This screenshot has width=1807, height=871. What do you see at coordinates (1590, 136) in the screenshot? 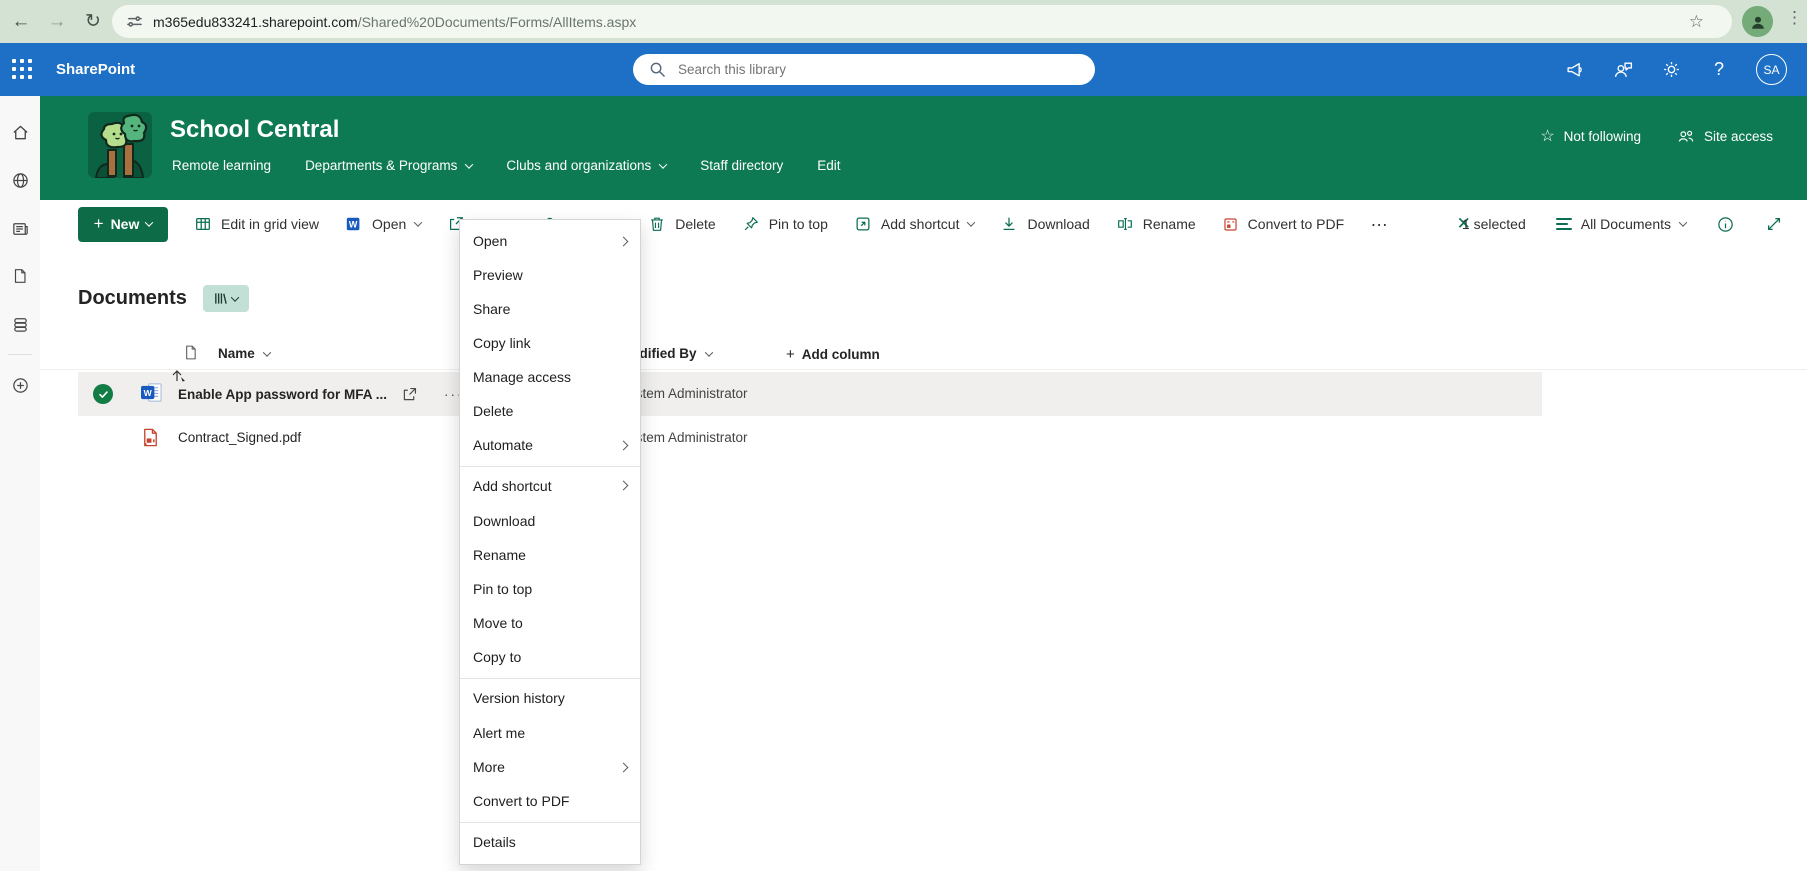
I see `follow-button: ☆ Not following` at bounding box center [1590, 136].